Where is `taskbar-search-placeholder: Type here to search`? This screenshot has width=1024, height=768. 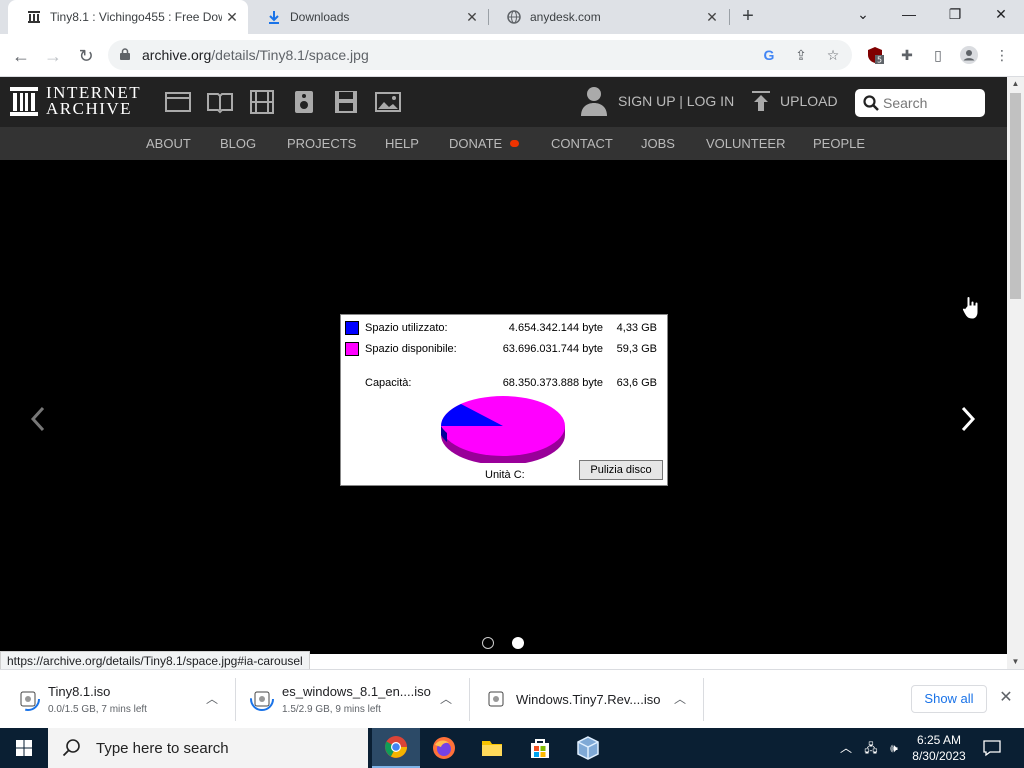 taskbar-search-placeholder: Type here to search is located at coordinates (162, 748).